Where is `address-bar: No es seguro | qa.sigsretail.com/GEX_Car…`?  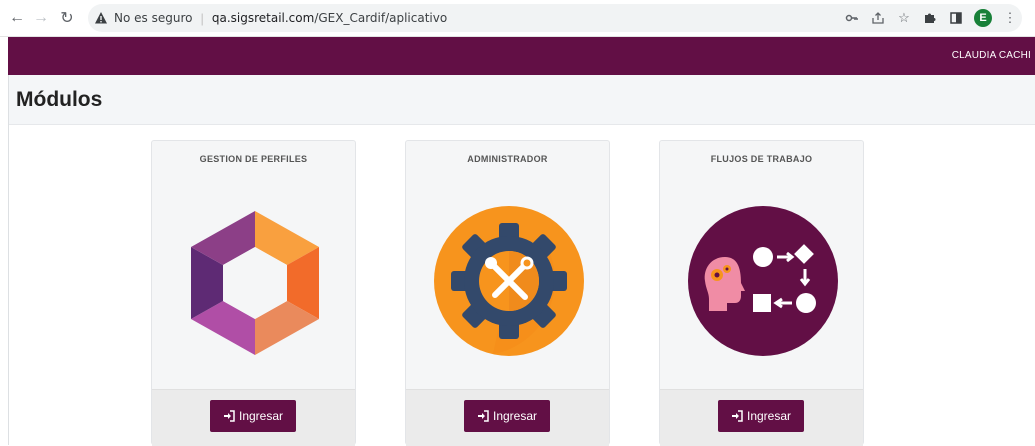
address-bar: No es seguro | qa.sigsretail.com/GEX_Car… is located at coordinates (555, 18).